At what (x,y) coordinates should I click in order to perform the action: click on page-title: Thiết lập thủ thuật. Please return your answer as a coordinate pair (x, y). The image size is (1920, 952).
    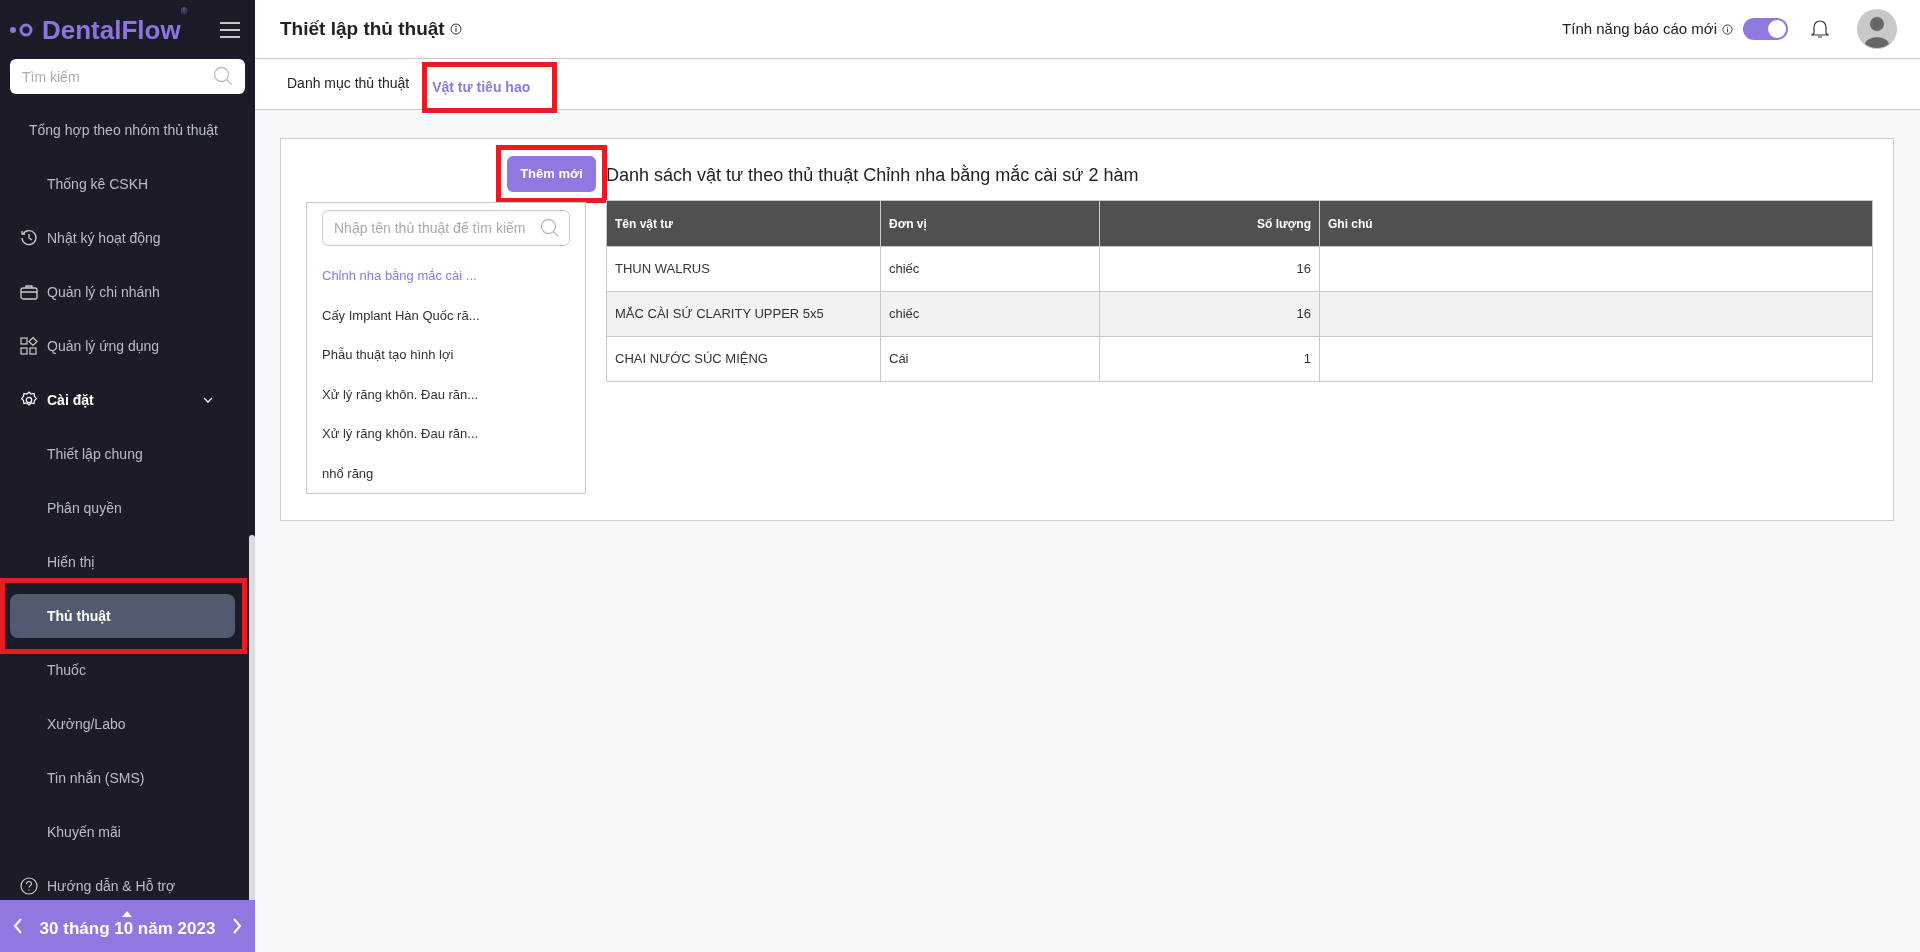
    Looking at the image, I should click on (362, 28).